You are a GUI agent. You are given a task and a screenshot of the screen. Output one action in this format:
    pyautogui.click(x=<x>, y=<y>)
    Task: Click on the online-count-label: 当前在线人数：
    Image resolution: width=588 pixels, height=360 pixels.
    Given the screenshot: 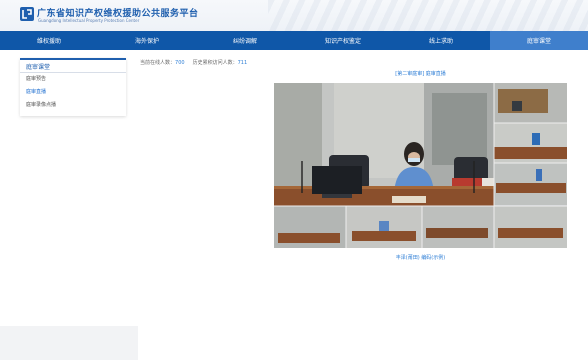 What is the action you would take?
    pyautogui.click(x=158, y=63)
    